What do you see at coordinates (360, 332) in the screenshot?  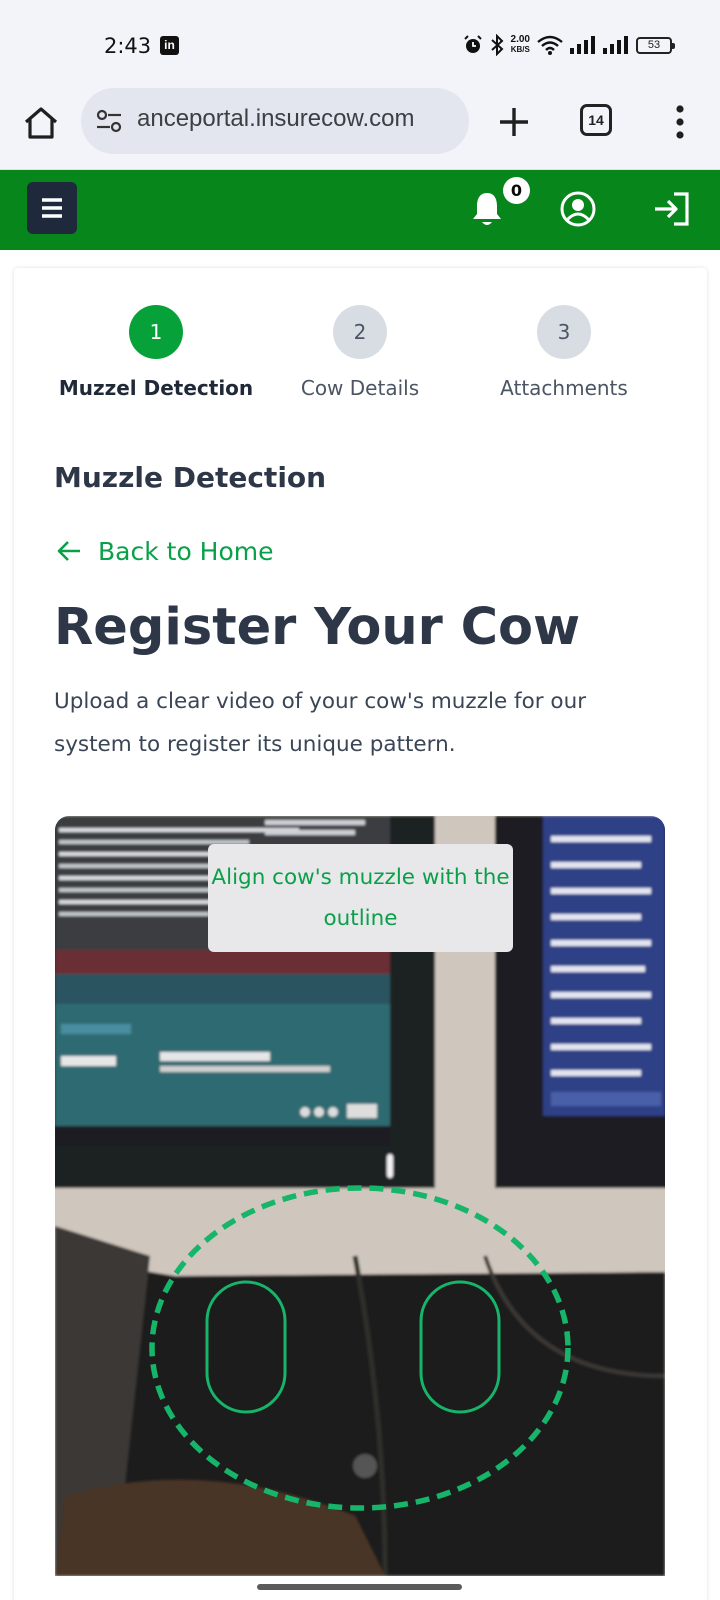 I see `step-number: 2` at bounding box center [360, 332].